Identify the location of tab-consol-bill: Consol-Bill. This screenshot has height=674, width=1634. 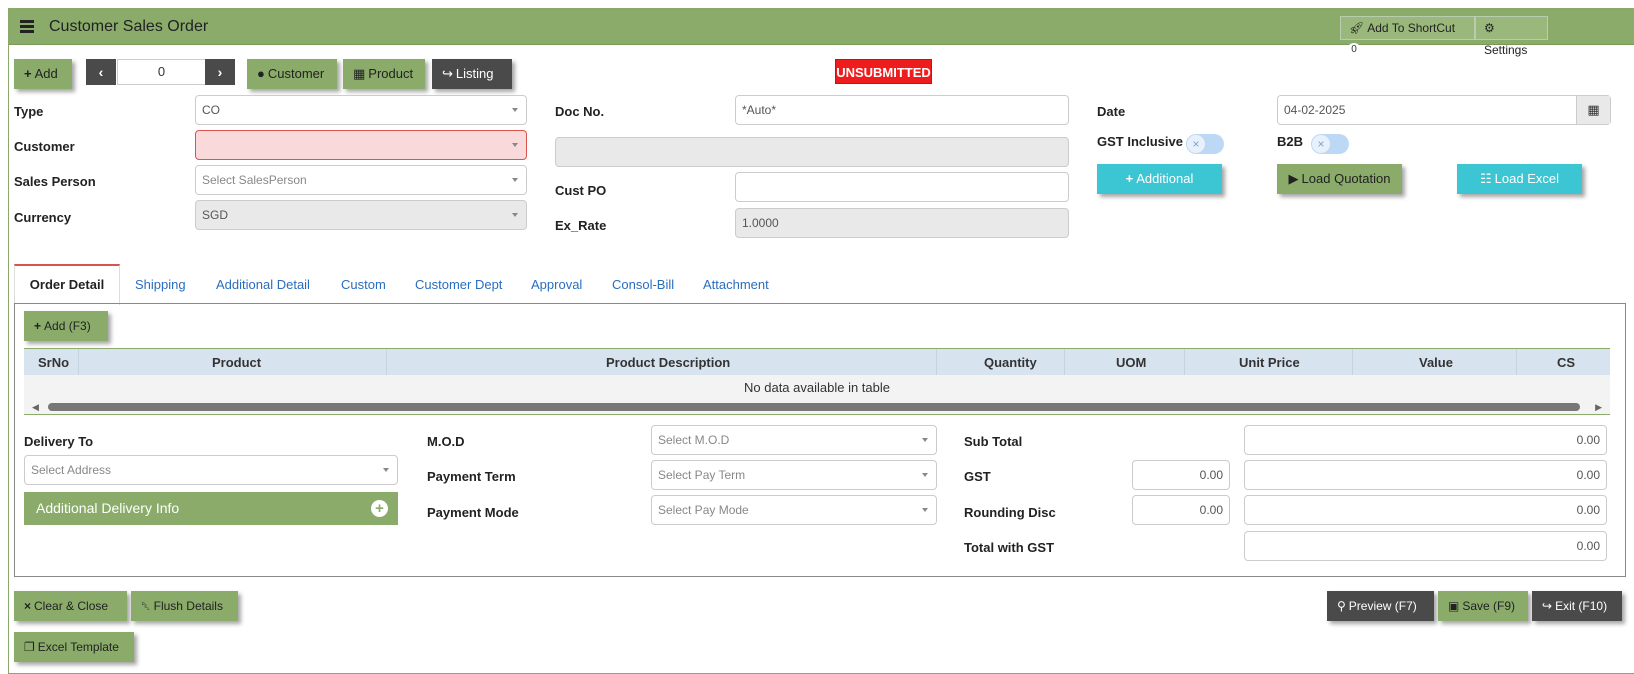
(643, 284).